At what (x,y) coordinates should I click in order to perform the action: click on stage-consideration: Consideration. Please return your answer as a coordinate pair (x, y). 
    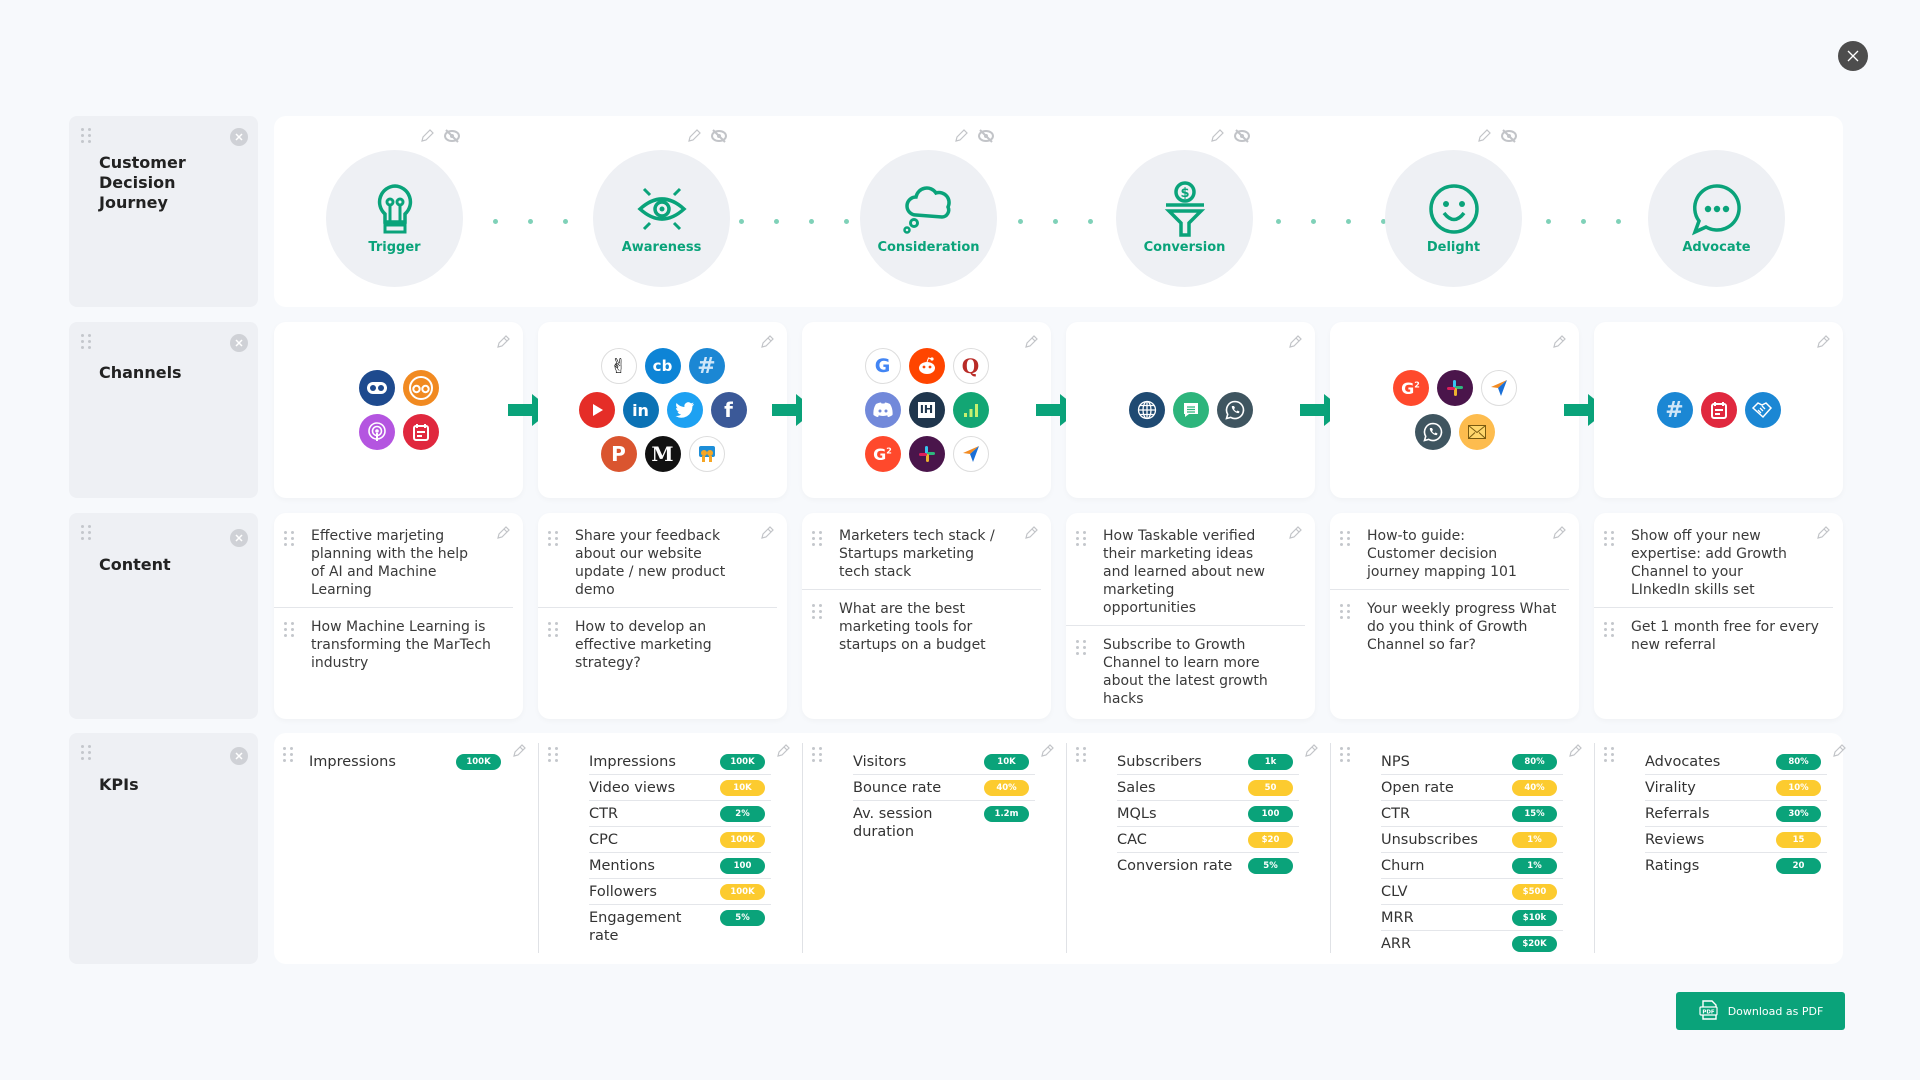
    Looking at the image, I should click on (928, 218).